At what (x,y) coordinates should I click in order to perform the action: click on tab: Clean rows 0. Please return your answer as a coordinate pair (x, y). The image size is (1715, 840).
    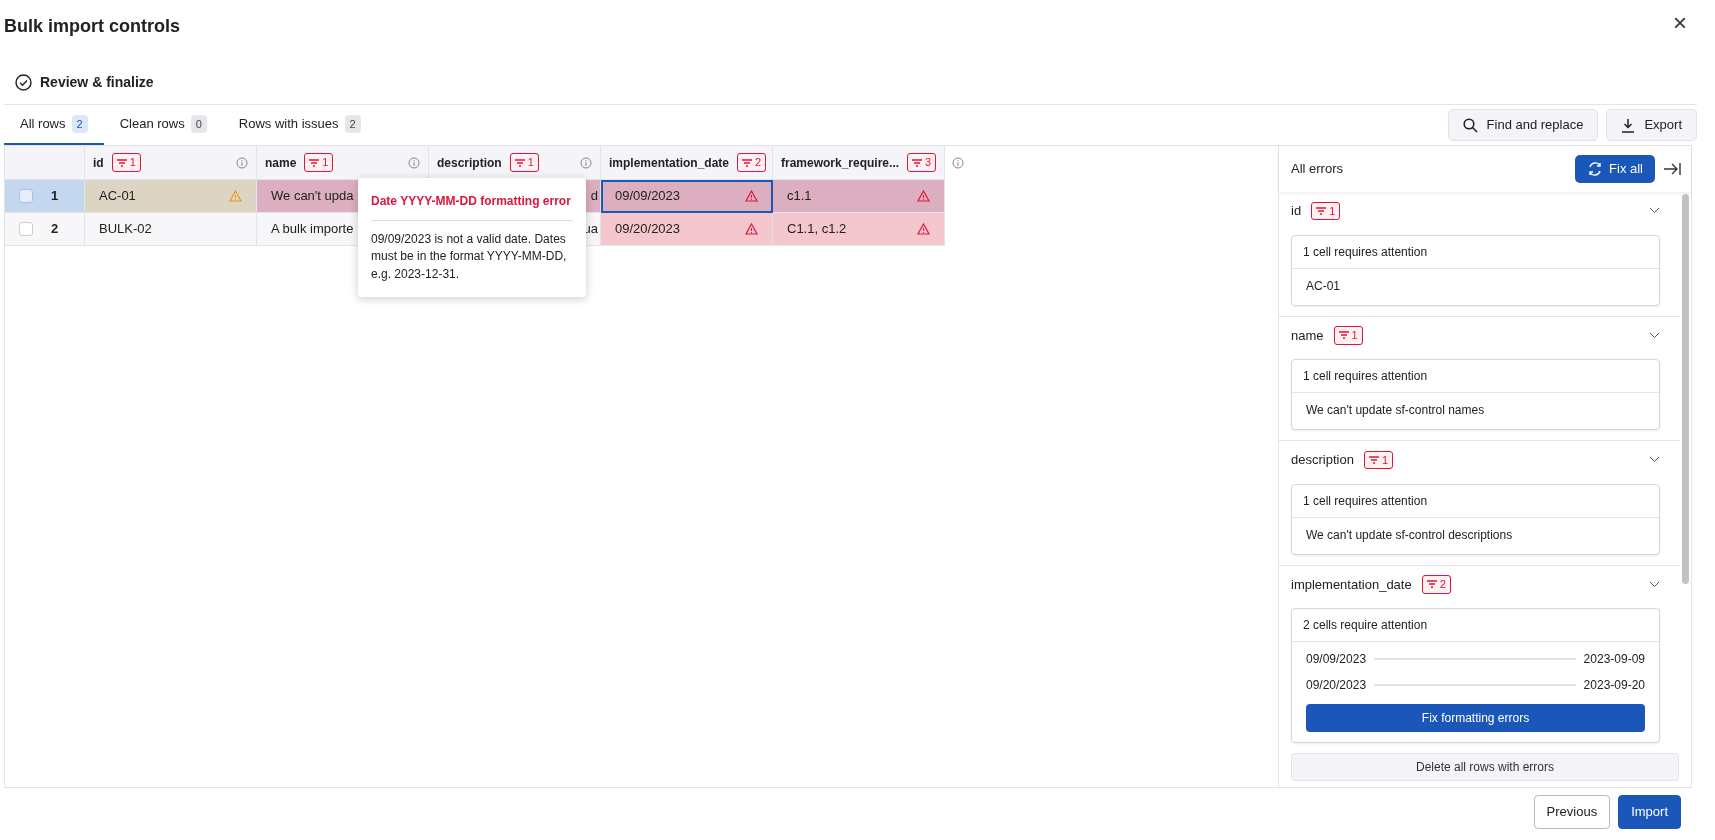
    Looking at the image, I should click on (163, 125).